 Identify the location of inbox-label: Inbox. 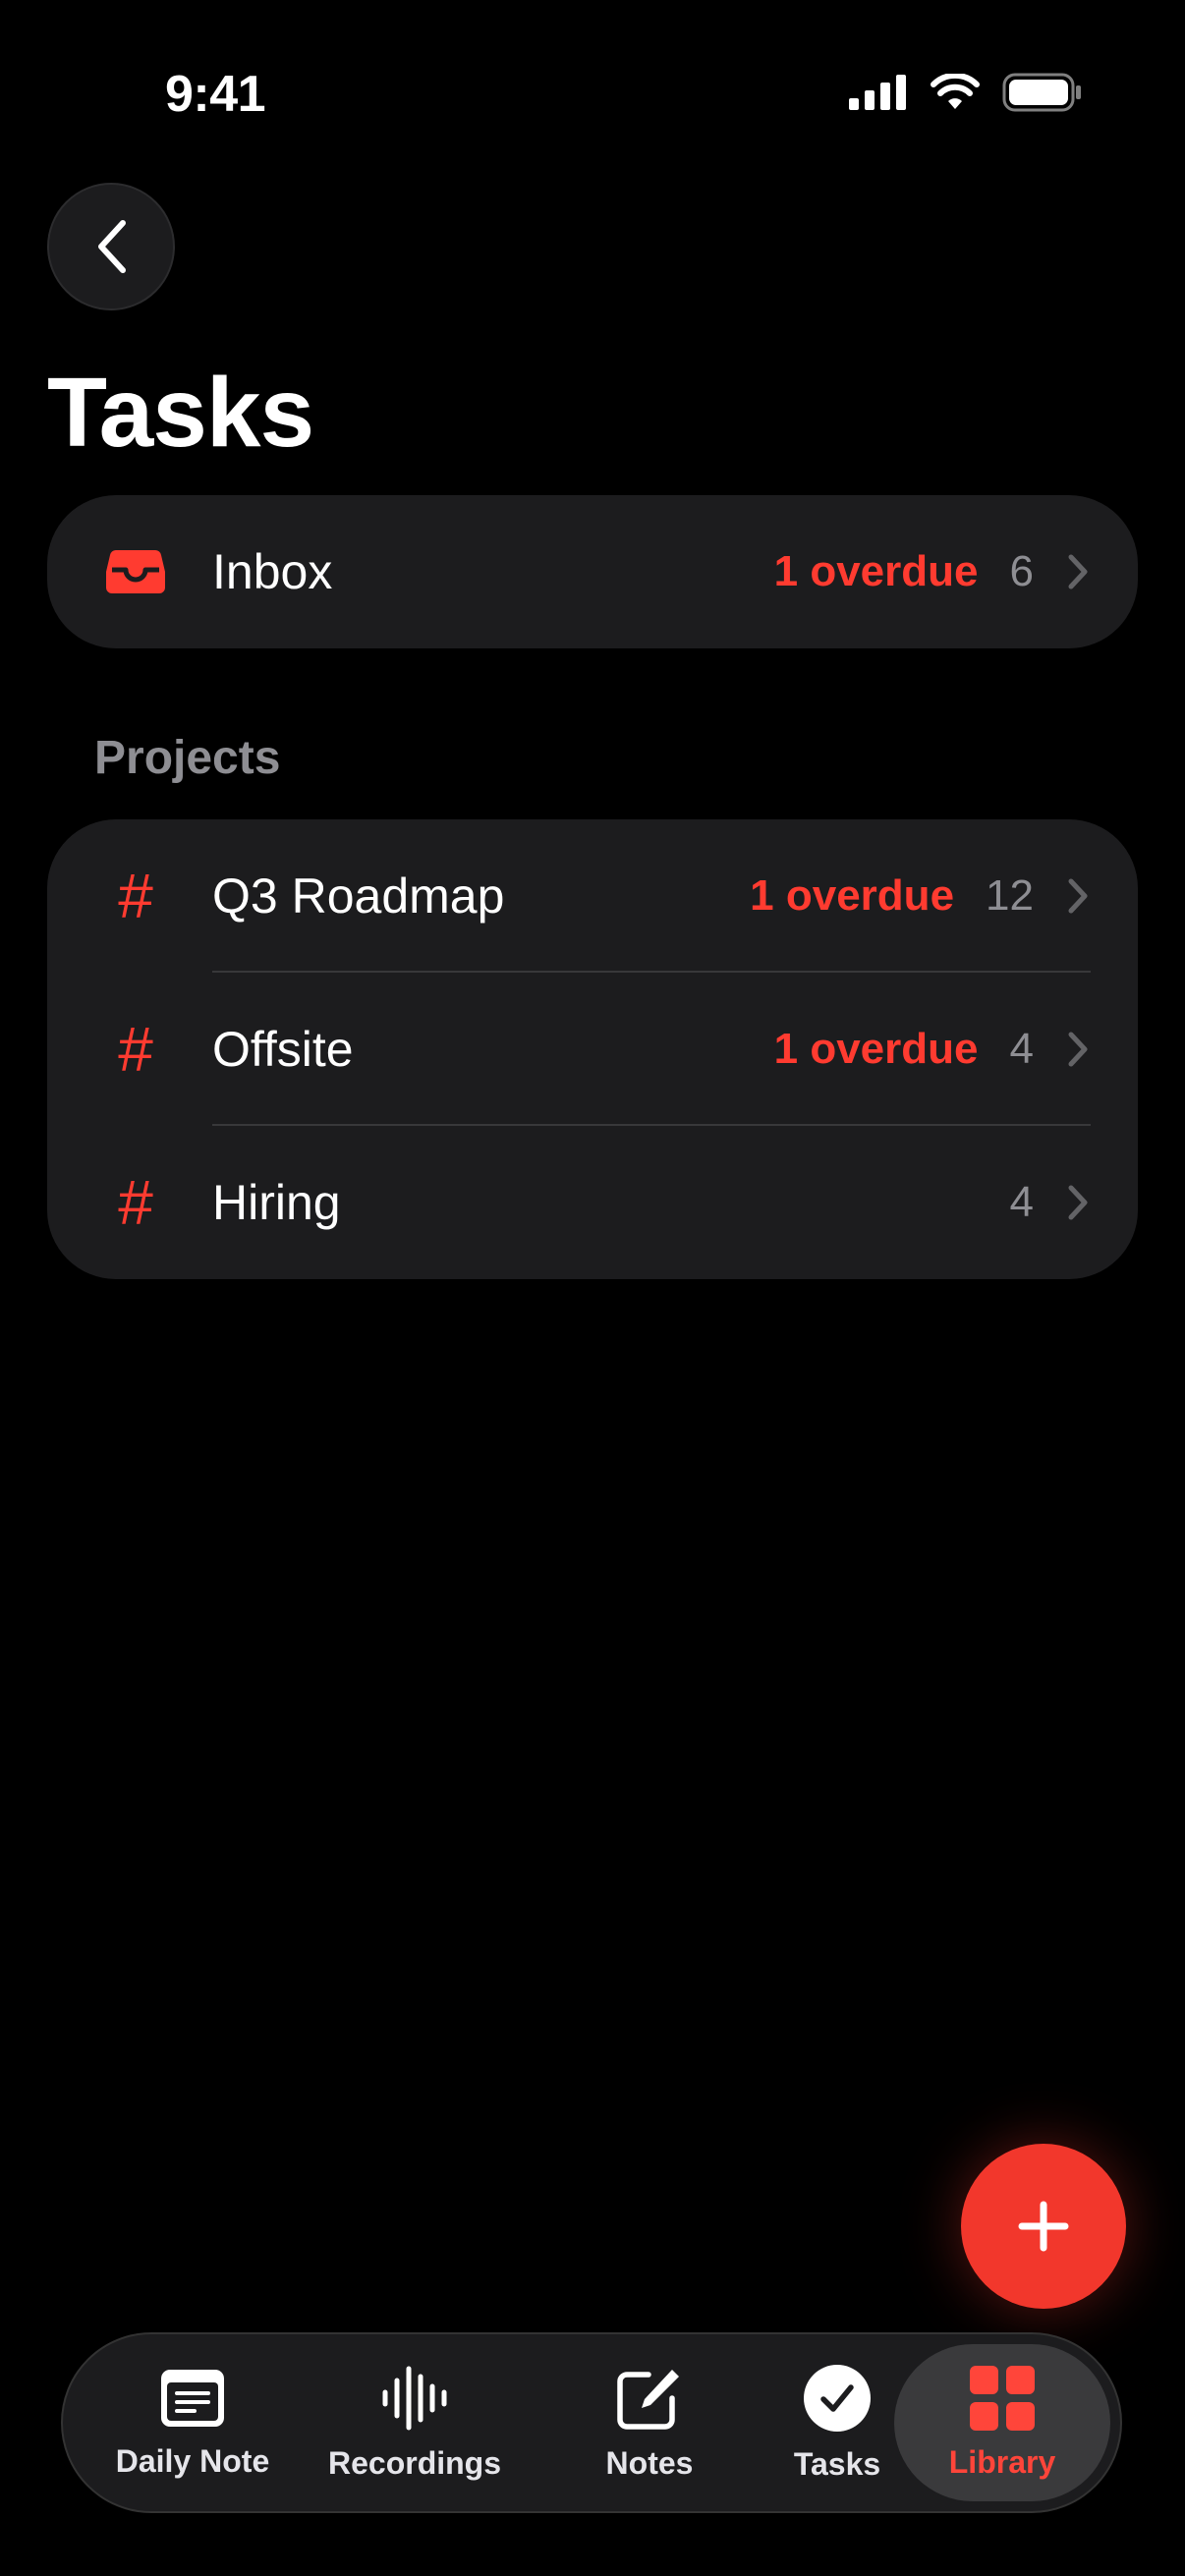
(273, 571).